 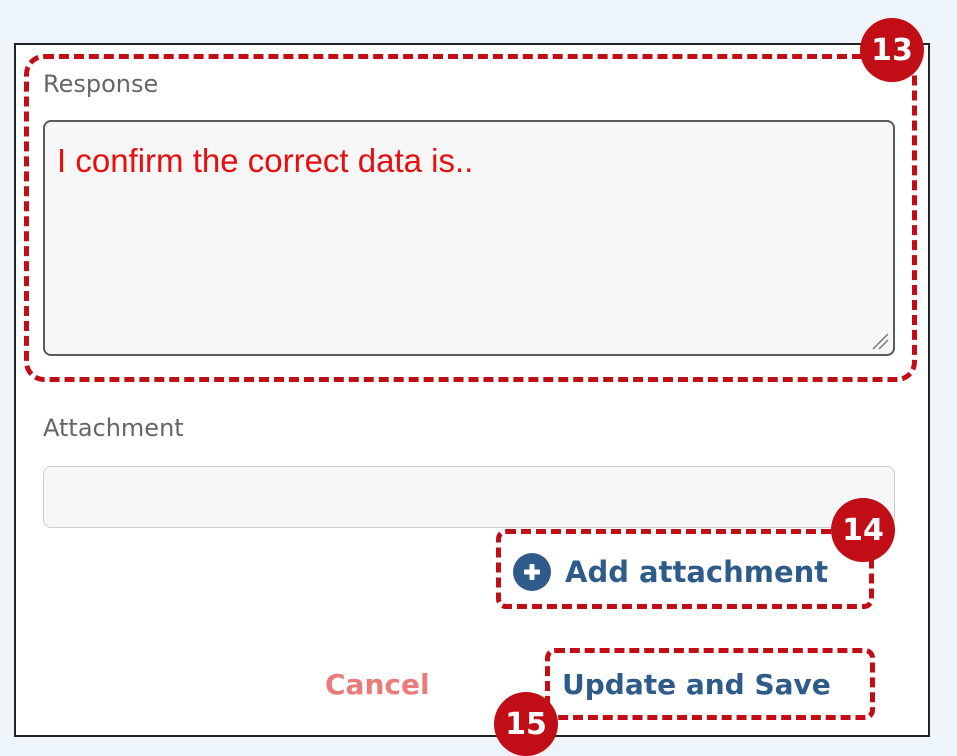 What do you see at coordinates (377, 684) in the screenshot?
I see `cancel-button: Cancel` at bounding box center [377, 684].